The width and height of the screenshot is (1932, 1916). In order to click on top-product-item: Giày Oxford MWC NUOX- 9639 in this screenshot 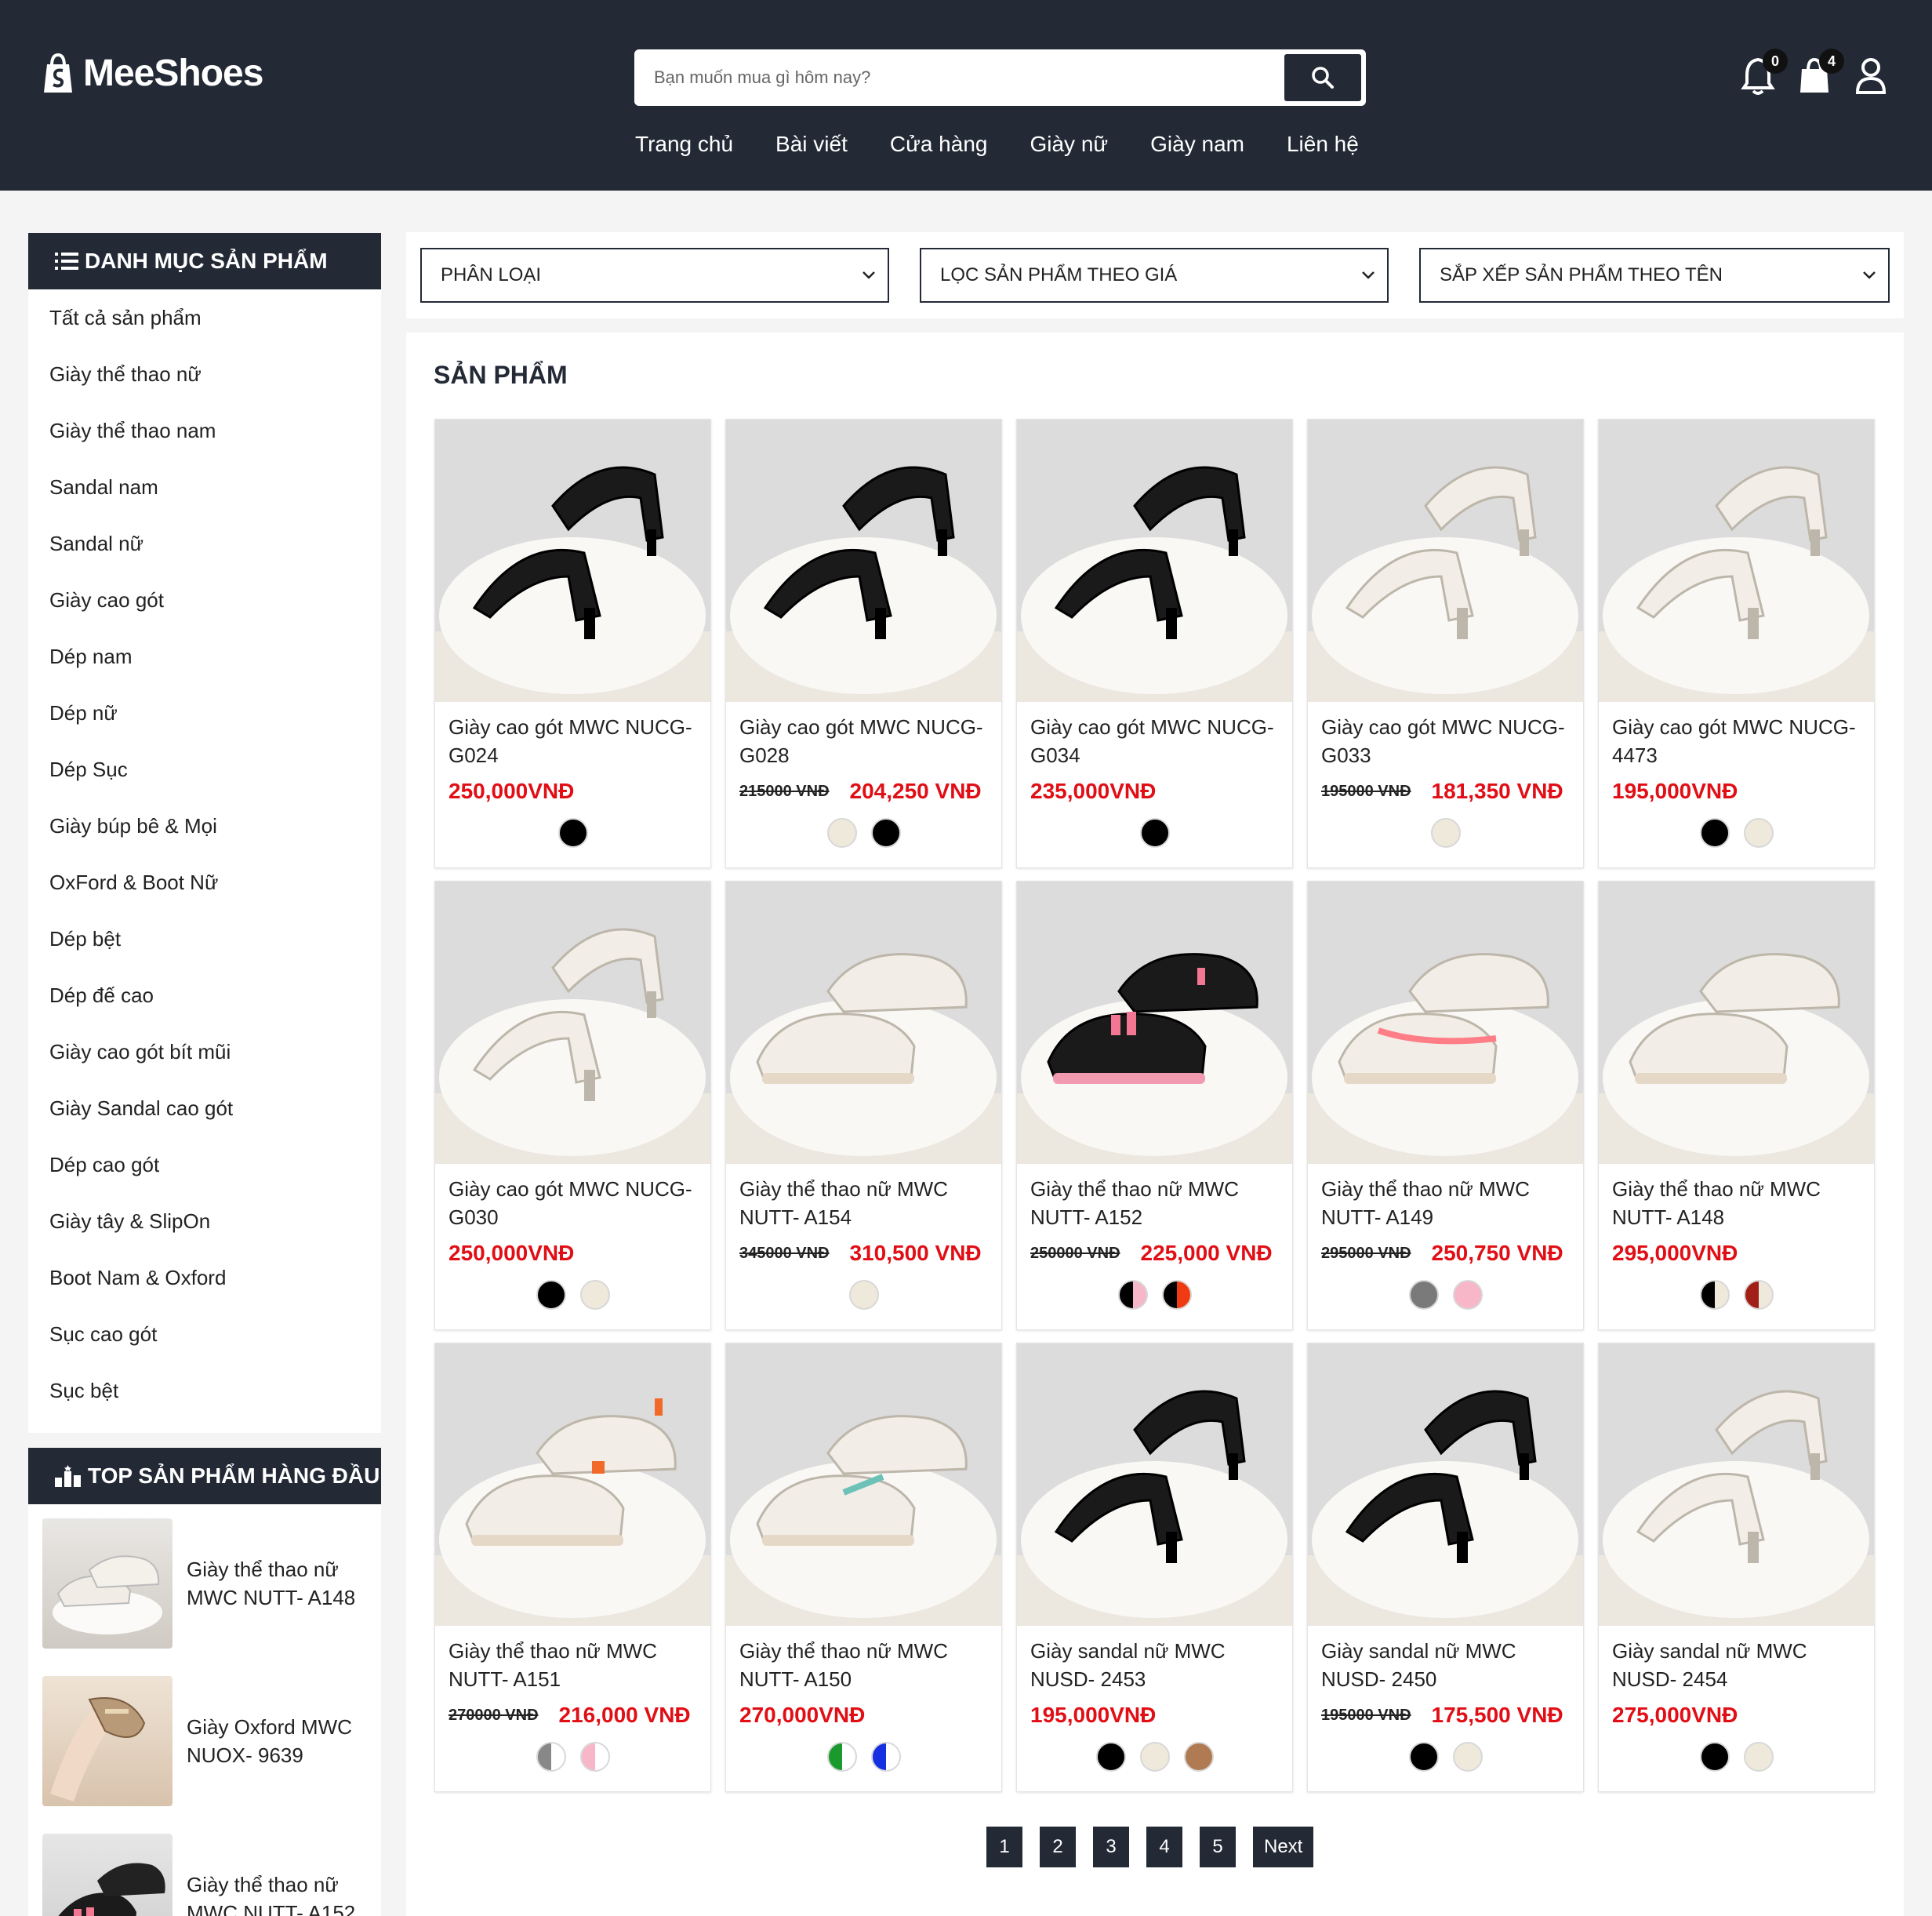, I will do `click(204, 1741)`.